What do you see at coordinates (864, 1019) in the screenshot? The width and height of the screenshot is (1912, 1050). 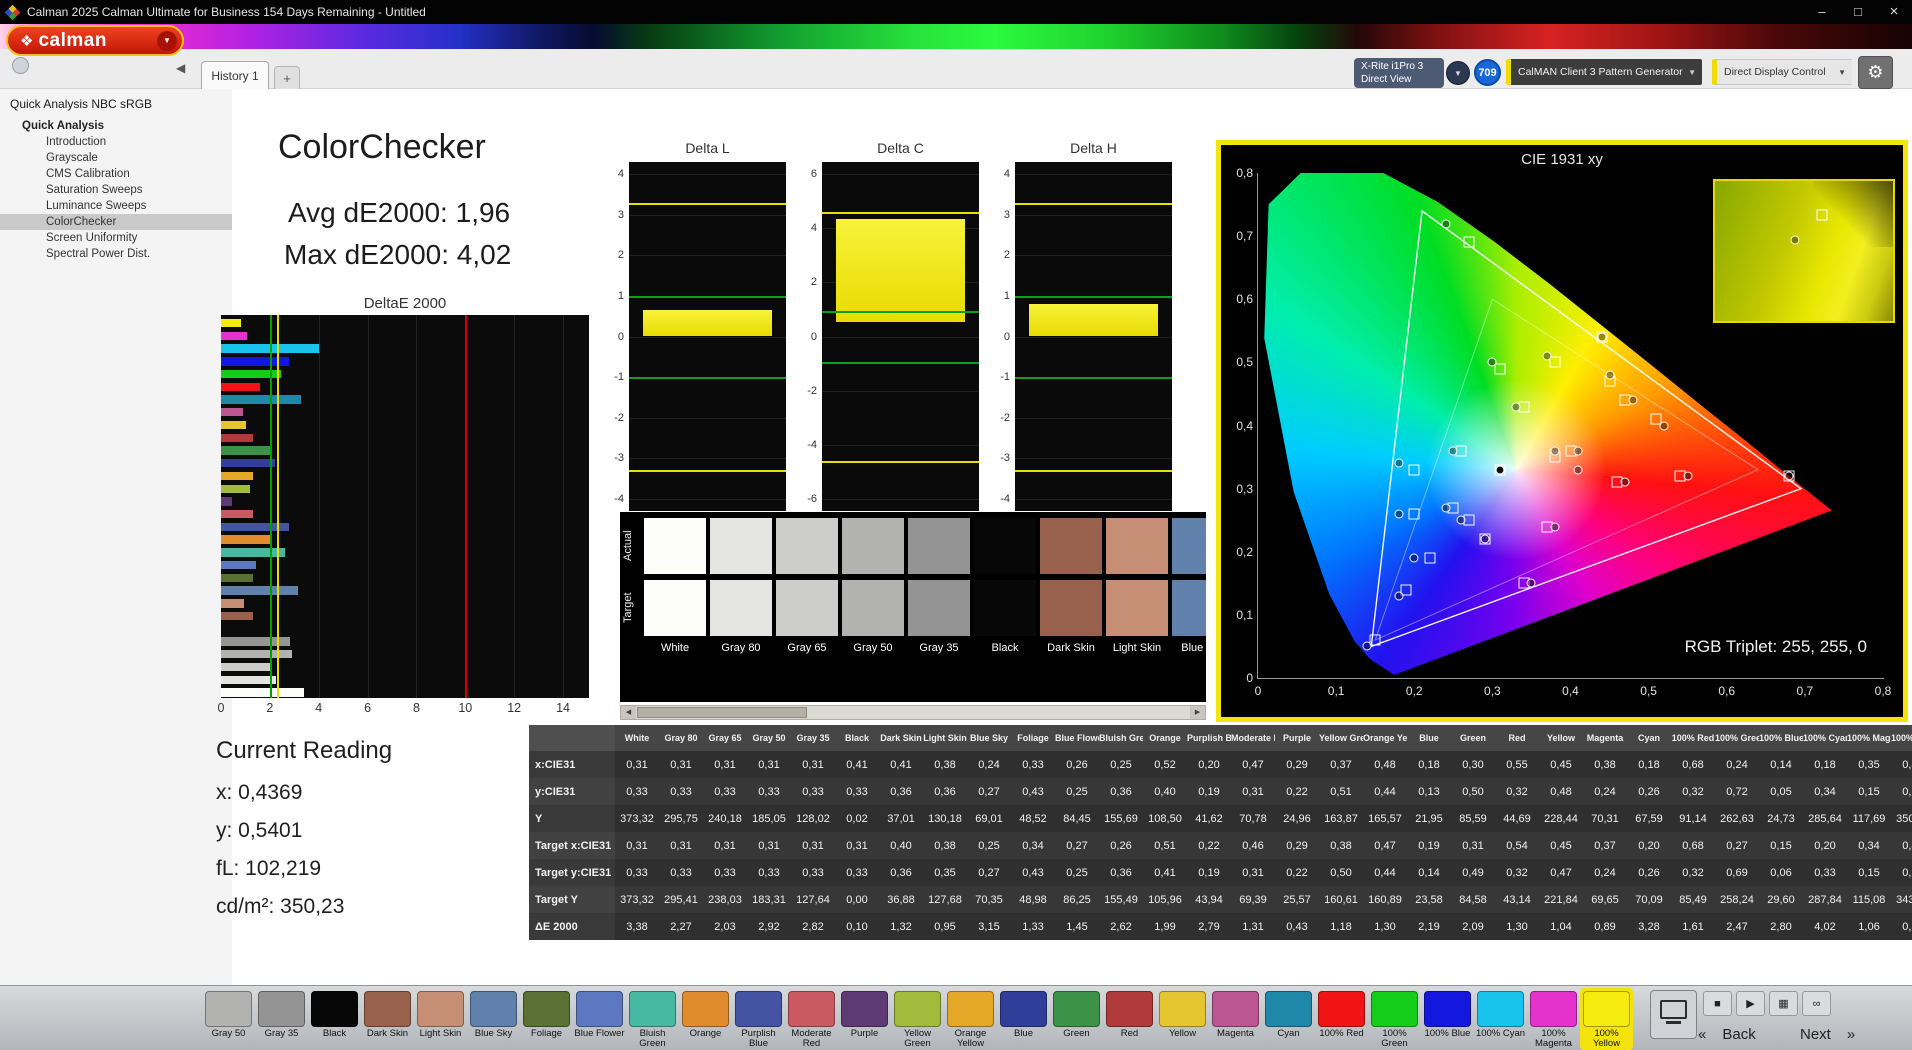 I see `patch-button-purple: Purple` at bounding box center [864, 1019].